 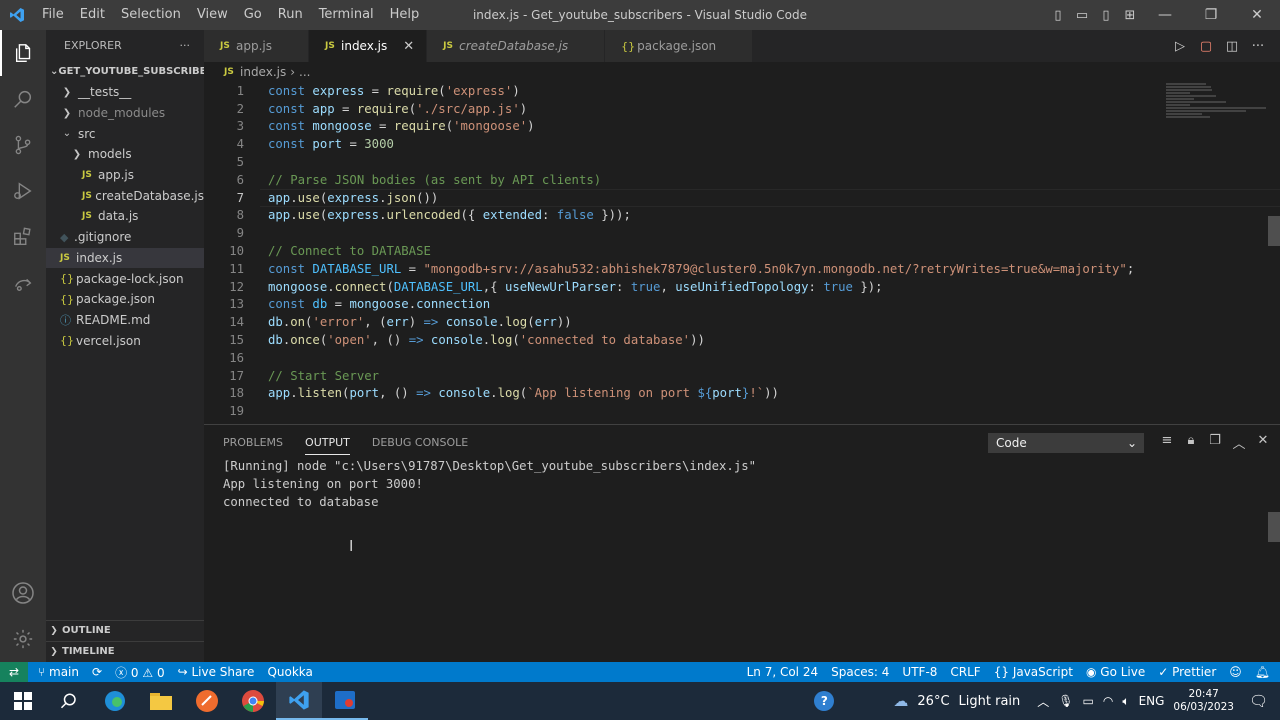 I want to click on postman-icon, so click(x=207, y=701).